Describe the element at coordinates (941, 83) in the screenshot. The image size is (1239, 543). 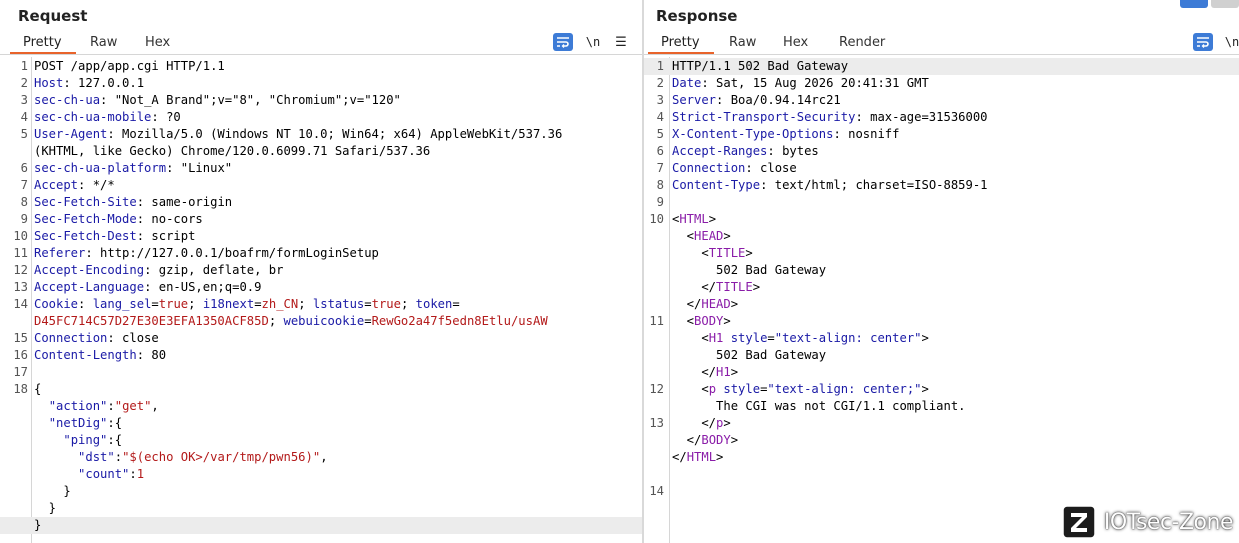
I see `response-code-line: 2 Date: Sat, 15 Aug 2026 20:41:31 GMT` at that location.